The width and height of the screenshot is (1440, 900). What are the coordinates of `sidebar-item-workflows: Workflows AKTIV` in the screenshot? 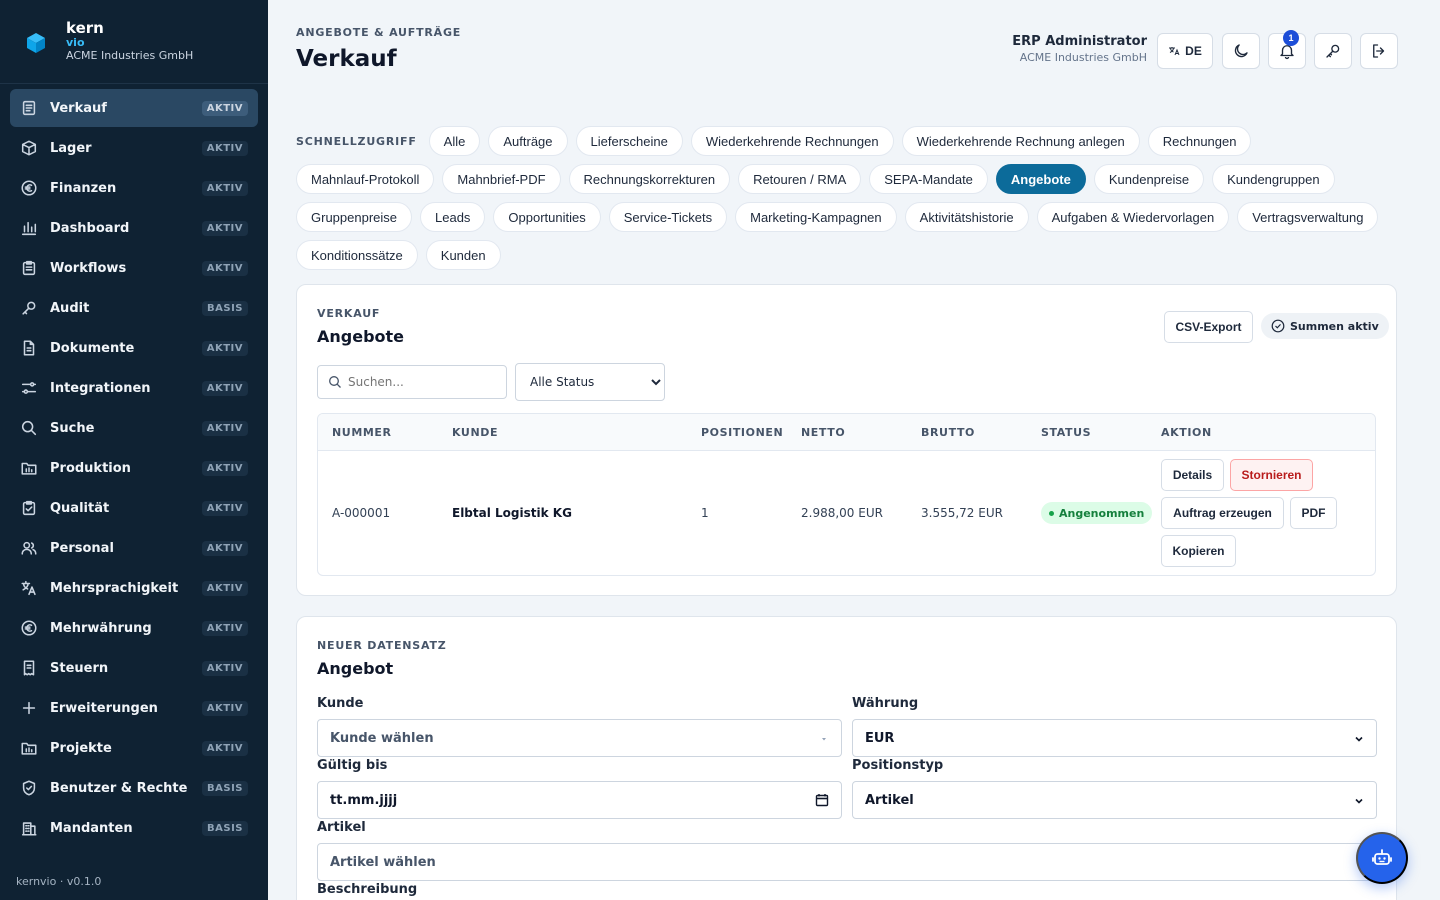 It's located at (134, 268).